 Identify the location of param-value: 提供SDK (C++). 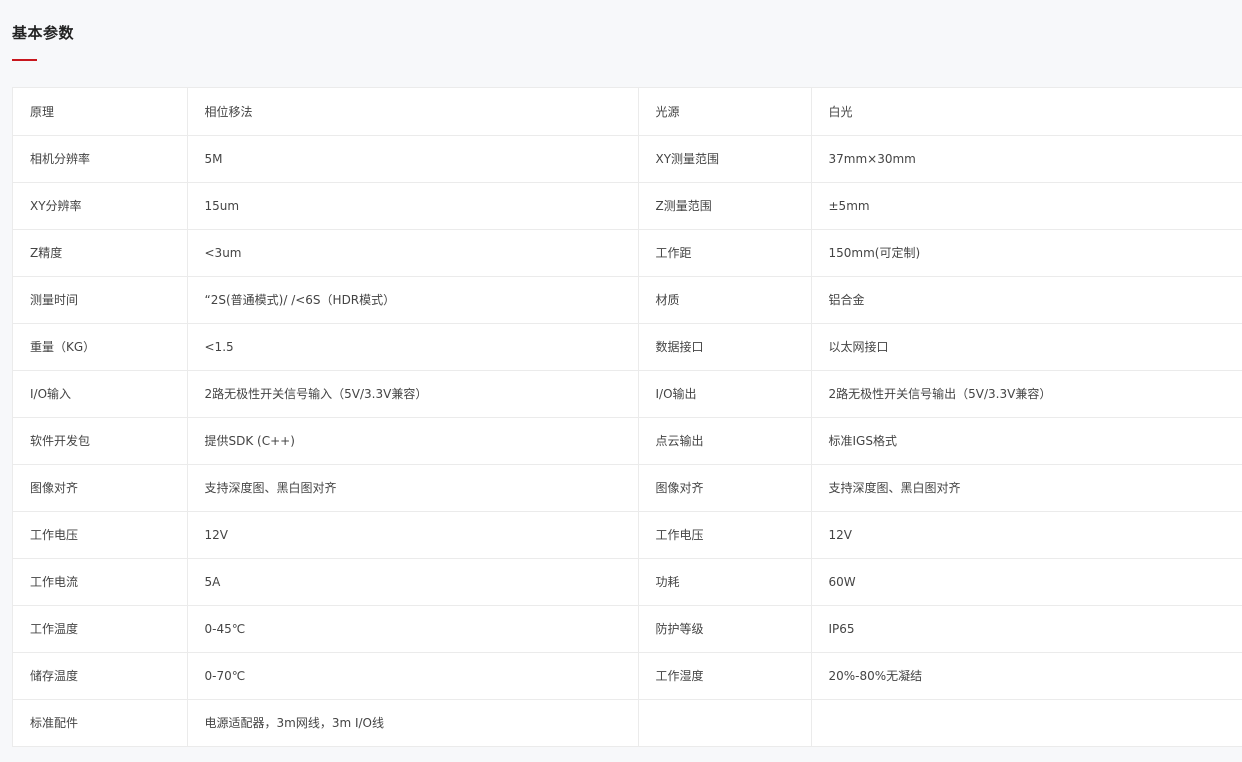
(413, 441).